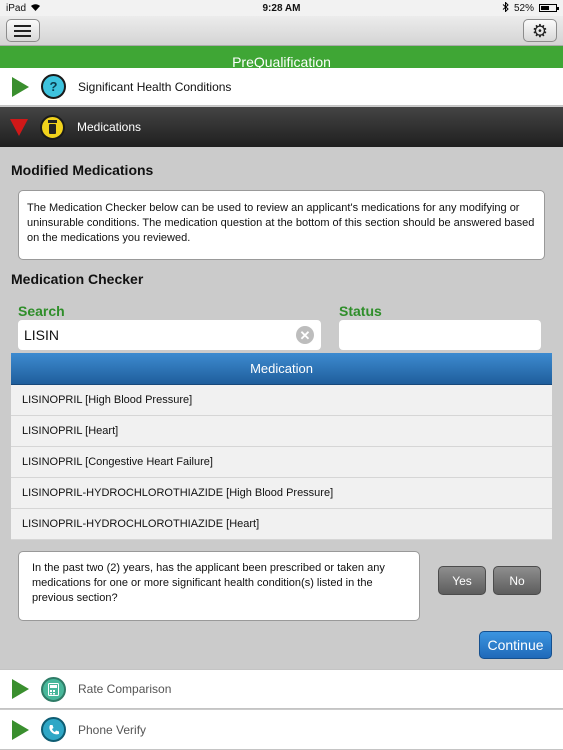 The width and height of the screenshot is (563, 750). What do you see at coordinates (517, 580) in the screenshot?
I see `no-button: No` at bounding box center [517, 580].